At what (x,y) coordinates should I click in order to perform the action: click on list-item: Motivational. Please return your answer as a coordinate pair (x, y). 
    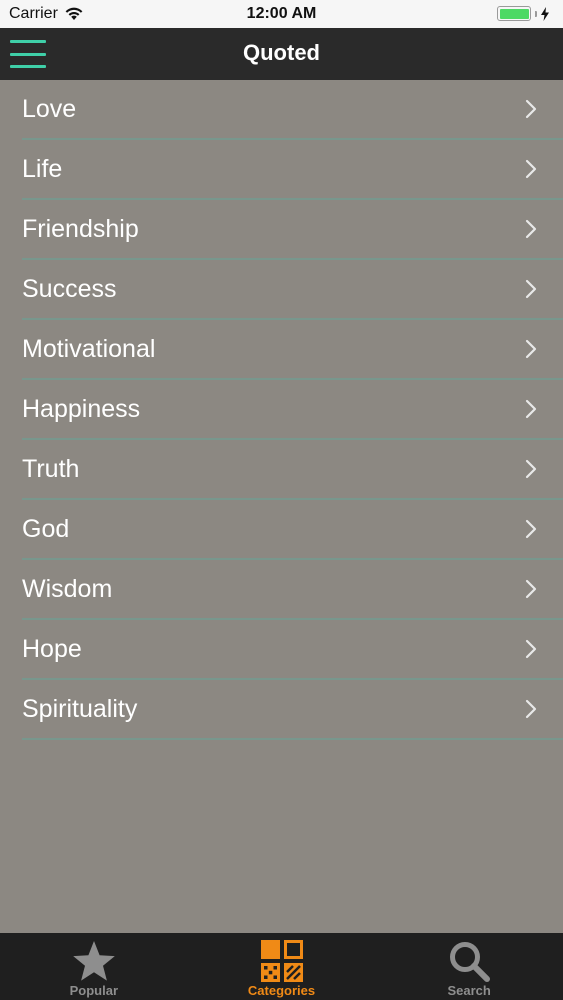
    Looking at the image, I should click on (281, 350).